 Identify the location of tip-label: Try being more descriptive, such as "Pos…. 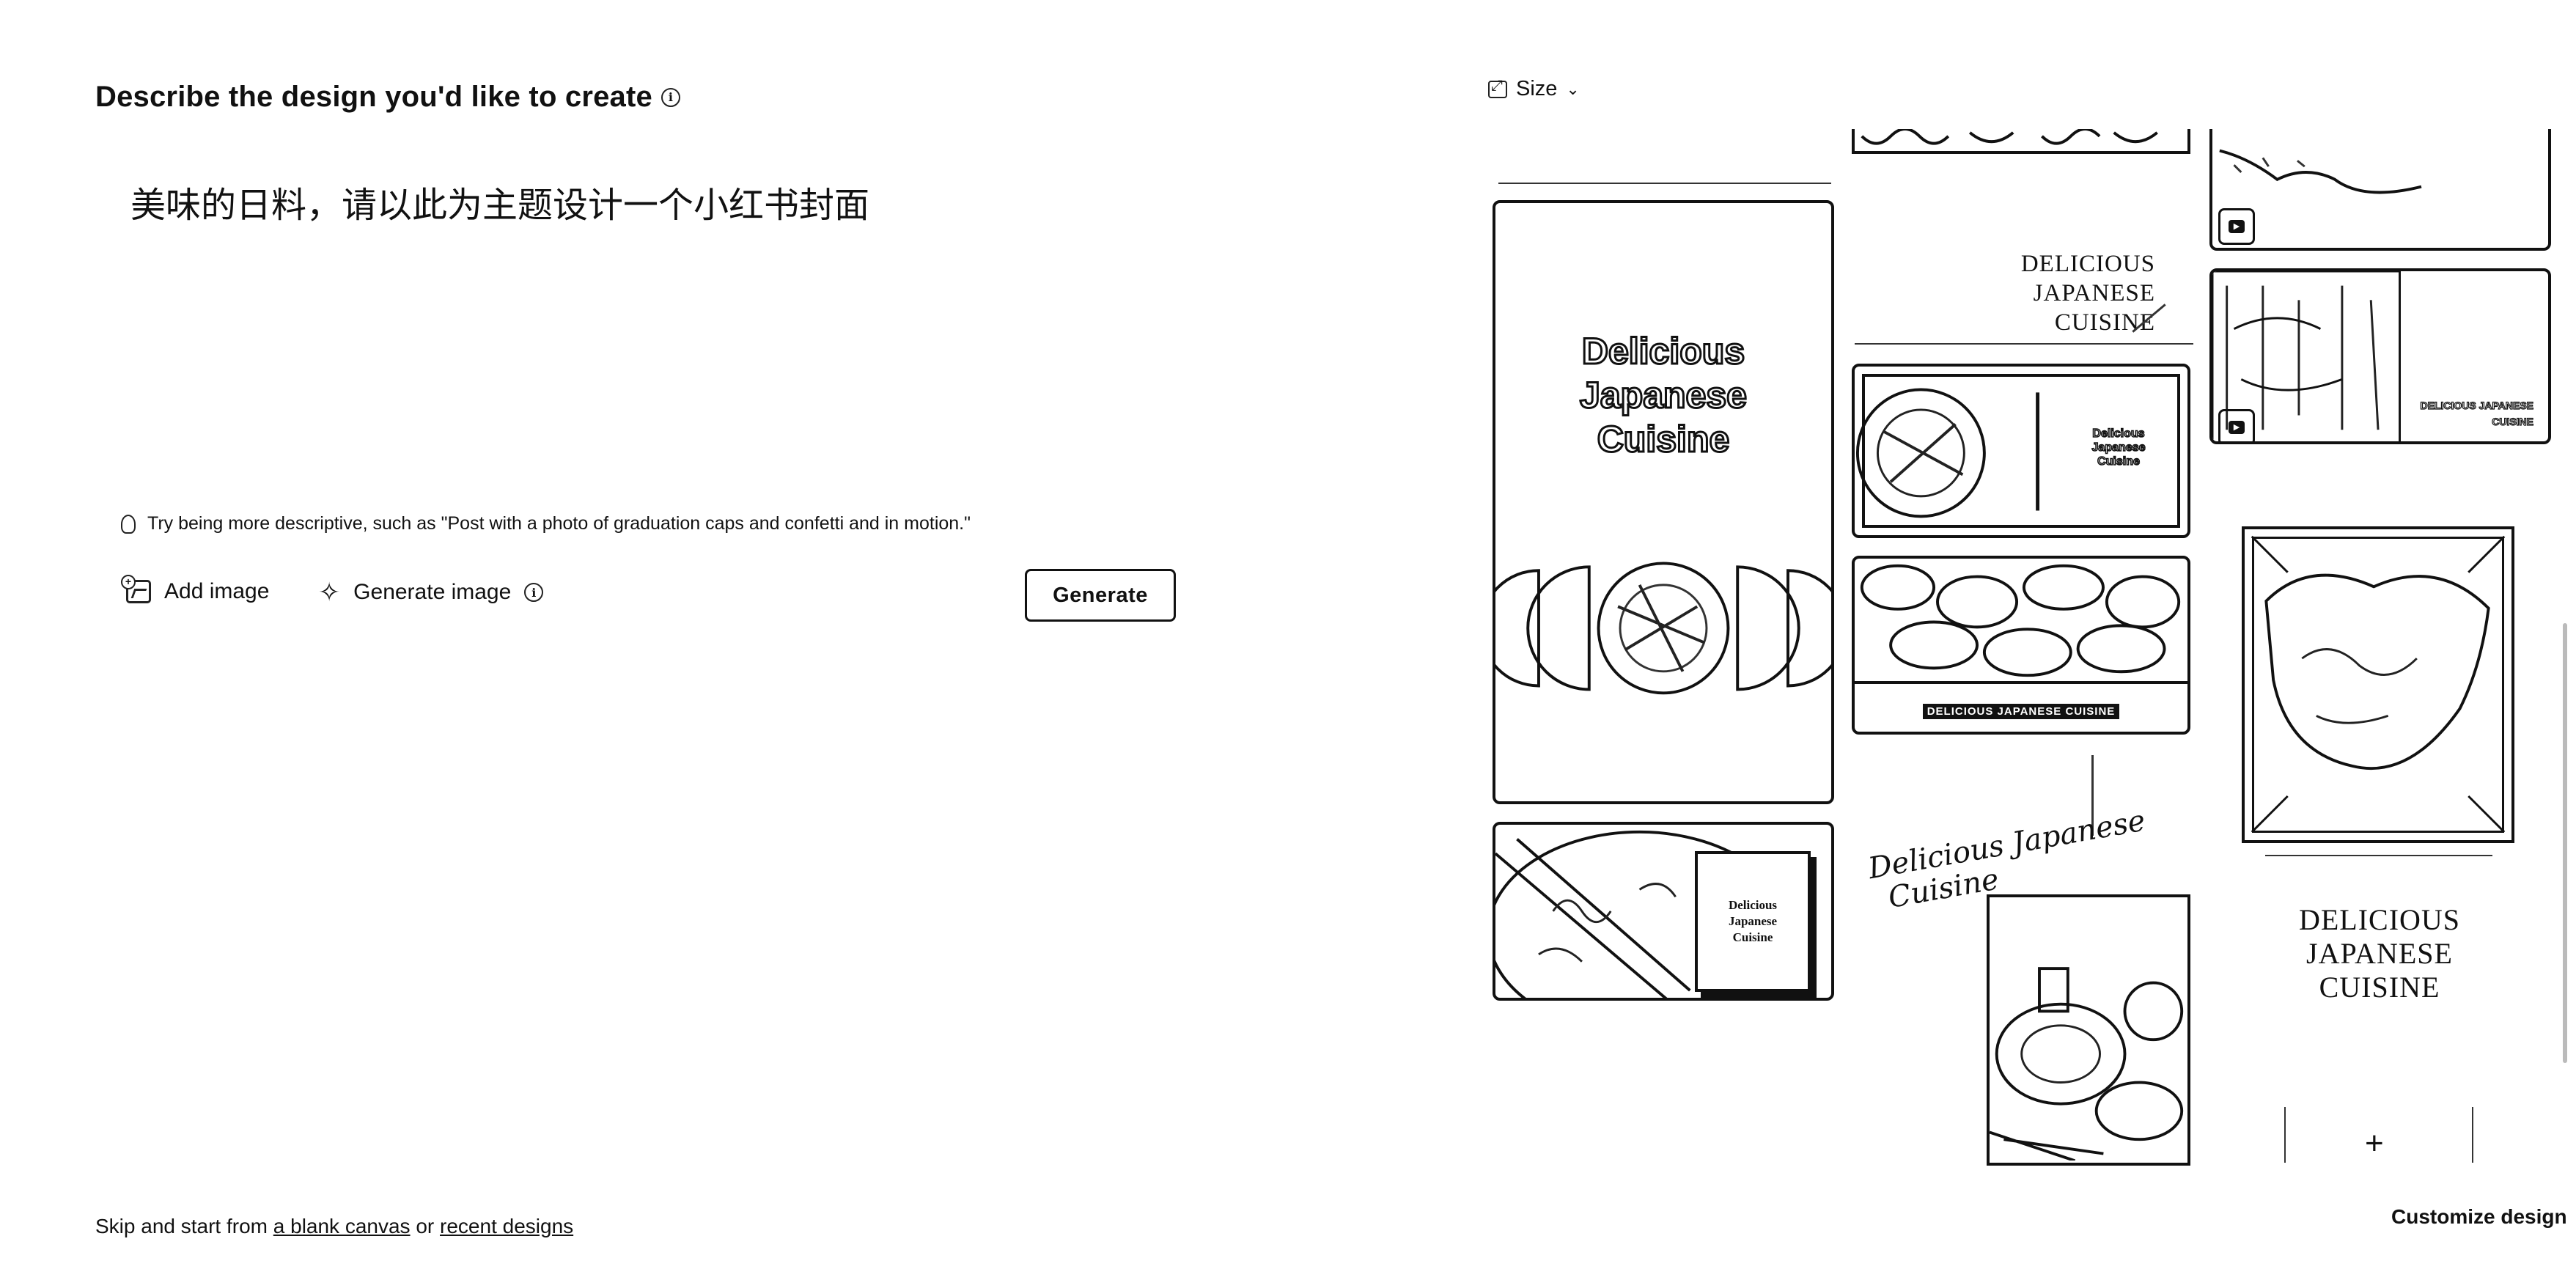
(559, 524).